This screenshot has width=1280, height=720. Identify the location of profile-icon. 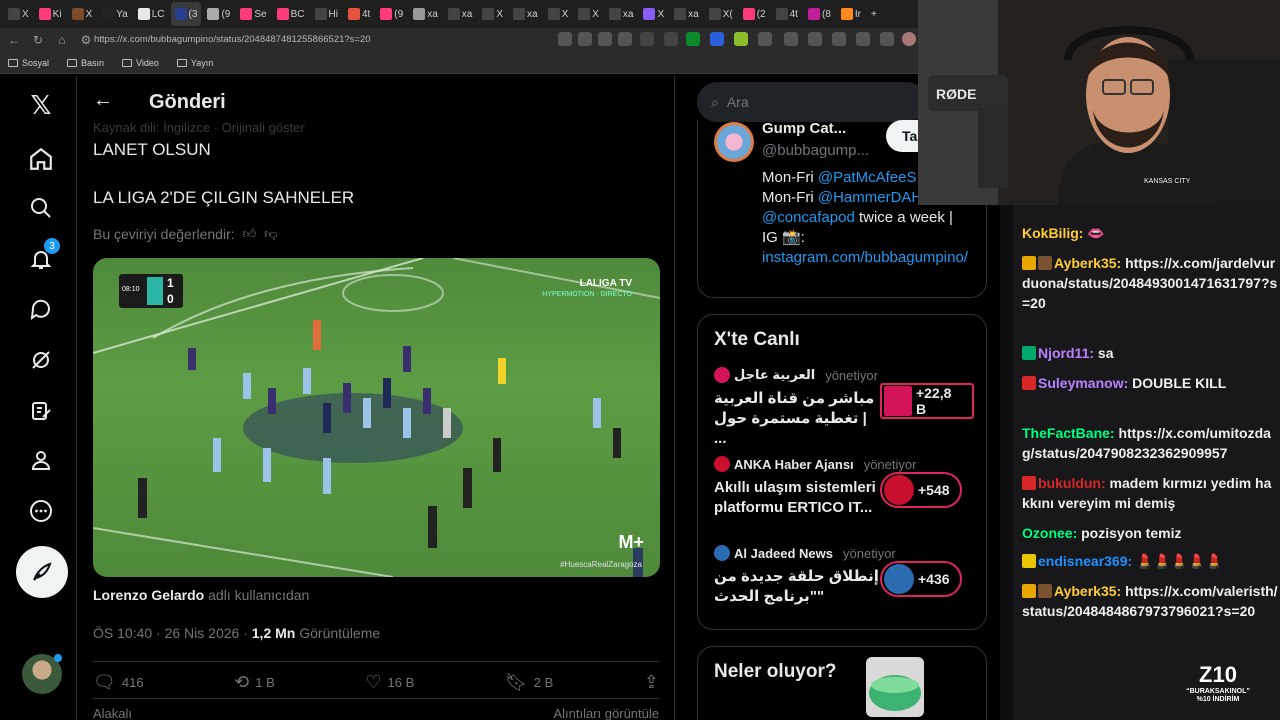
(41, 460).